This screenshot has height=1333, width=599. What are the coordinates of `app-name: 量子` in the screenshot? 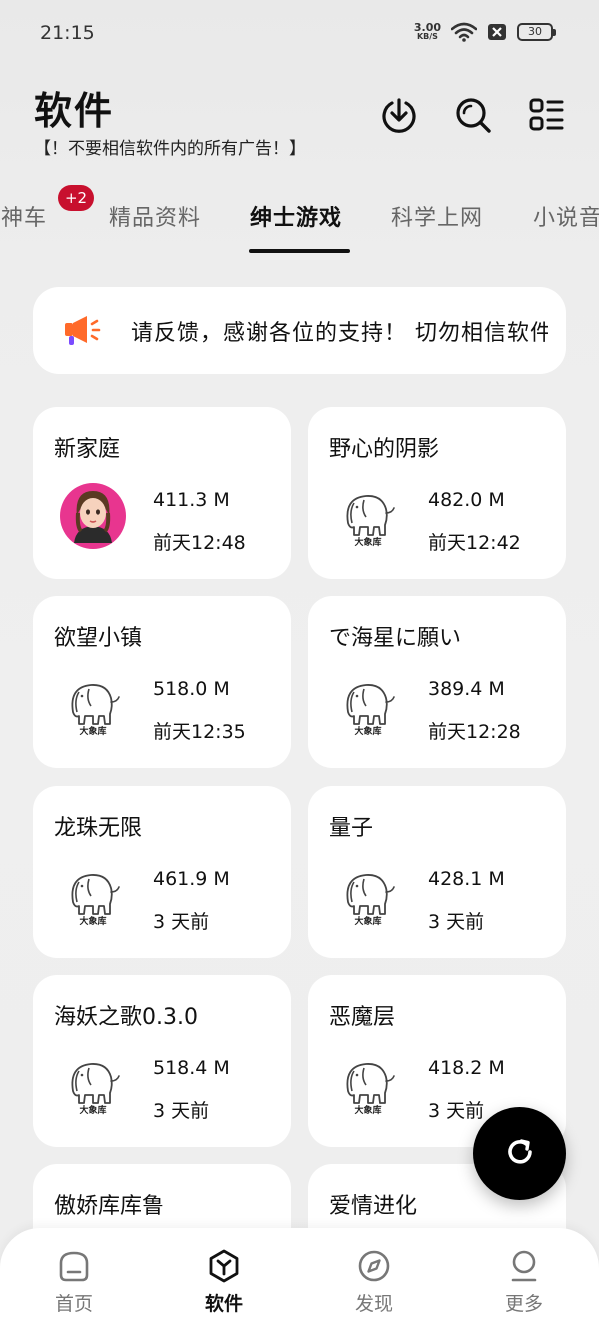 It's located at (351, 828).